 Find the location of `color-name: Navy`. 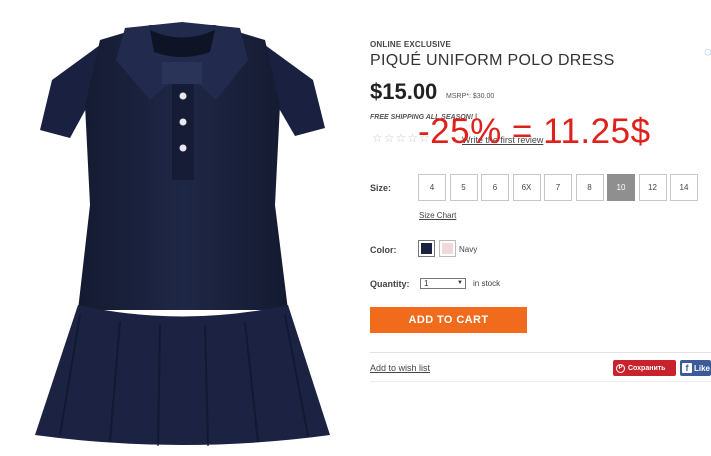

color-name: Navy is located at coordinates (468, 249).